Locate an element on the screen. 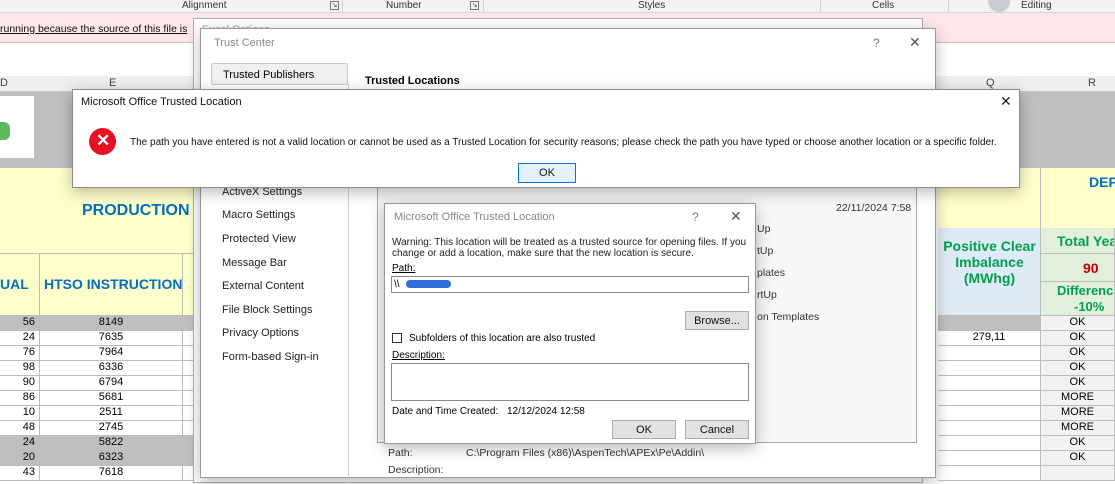 Image resolution: width=1115 pixels, height=484 pixels. total-year-value-cell: 90 is located at coordinates (1078, 268).